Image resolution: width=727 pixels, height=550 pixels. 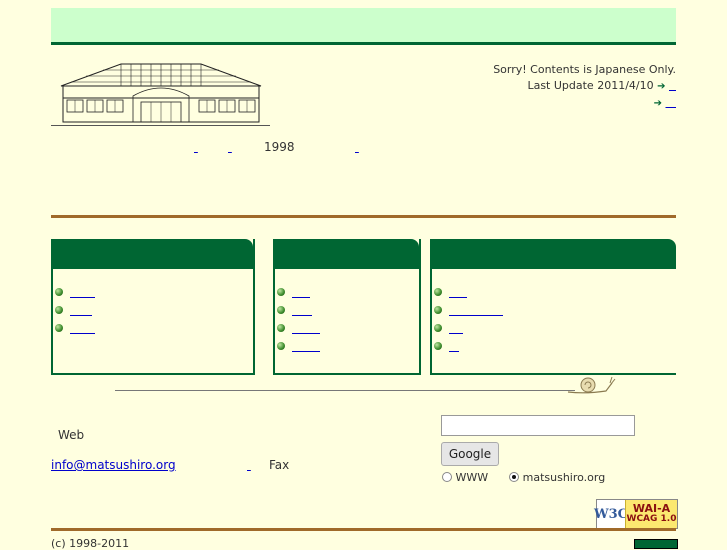 I want to click on search-scope: WWW matsushiro.org, so click(x=523, y=477).